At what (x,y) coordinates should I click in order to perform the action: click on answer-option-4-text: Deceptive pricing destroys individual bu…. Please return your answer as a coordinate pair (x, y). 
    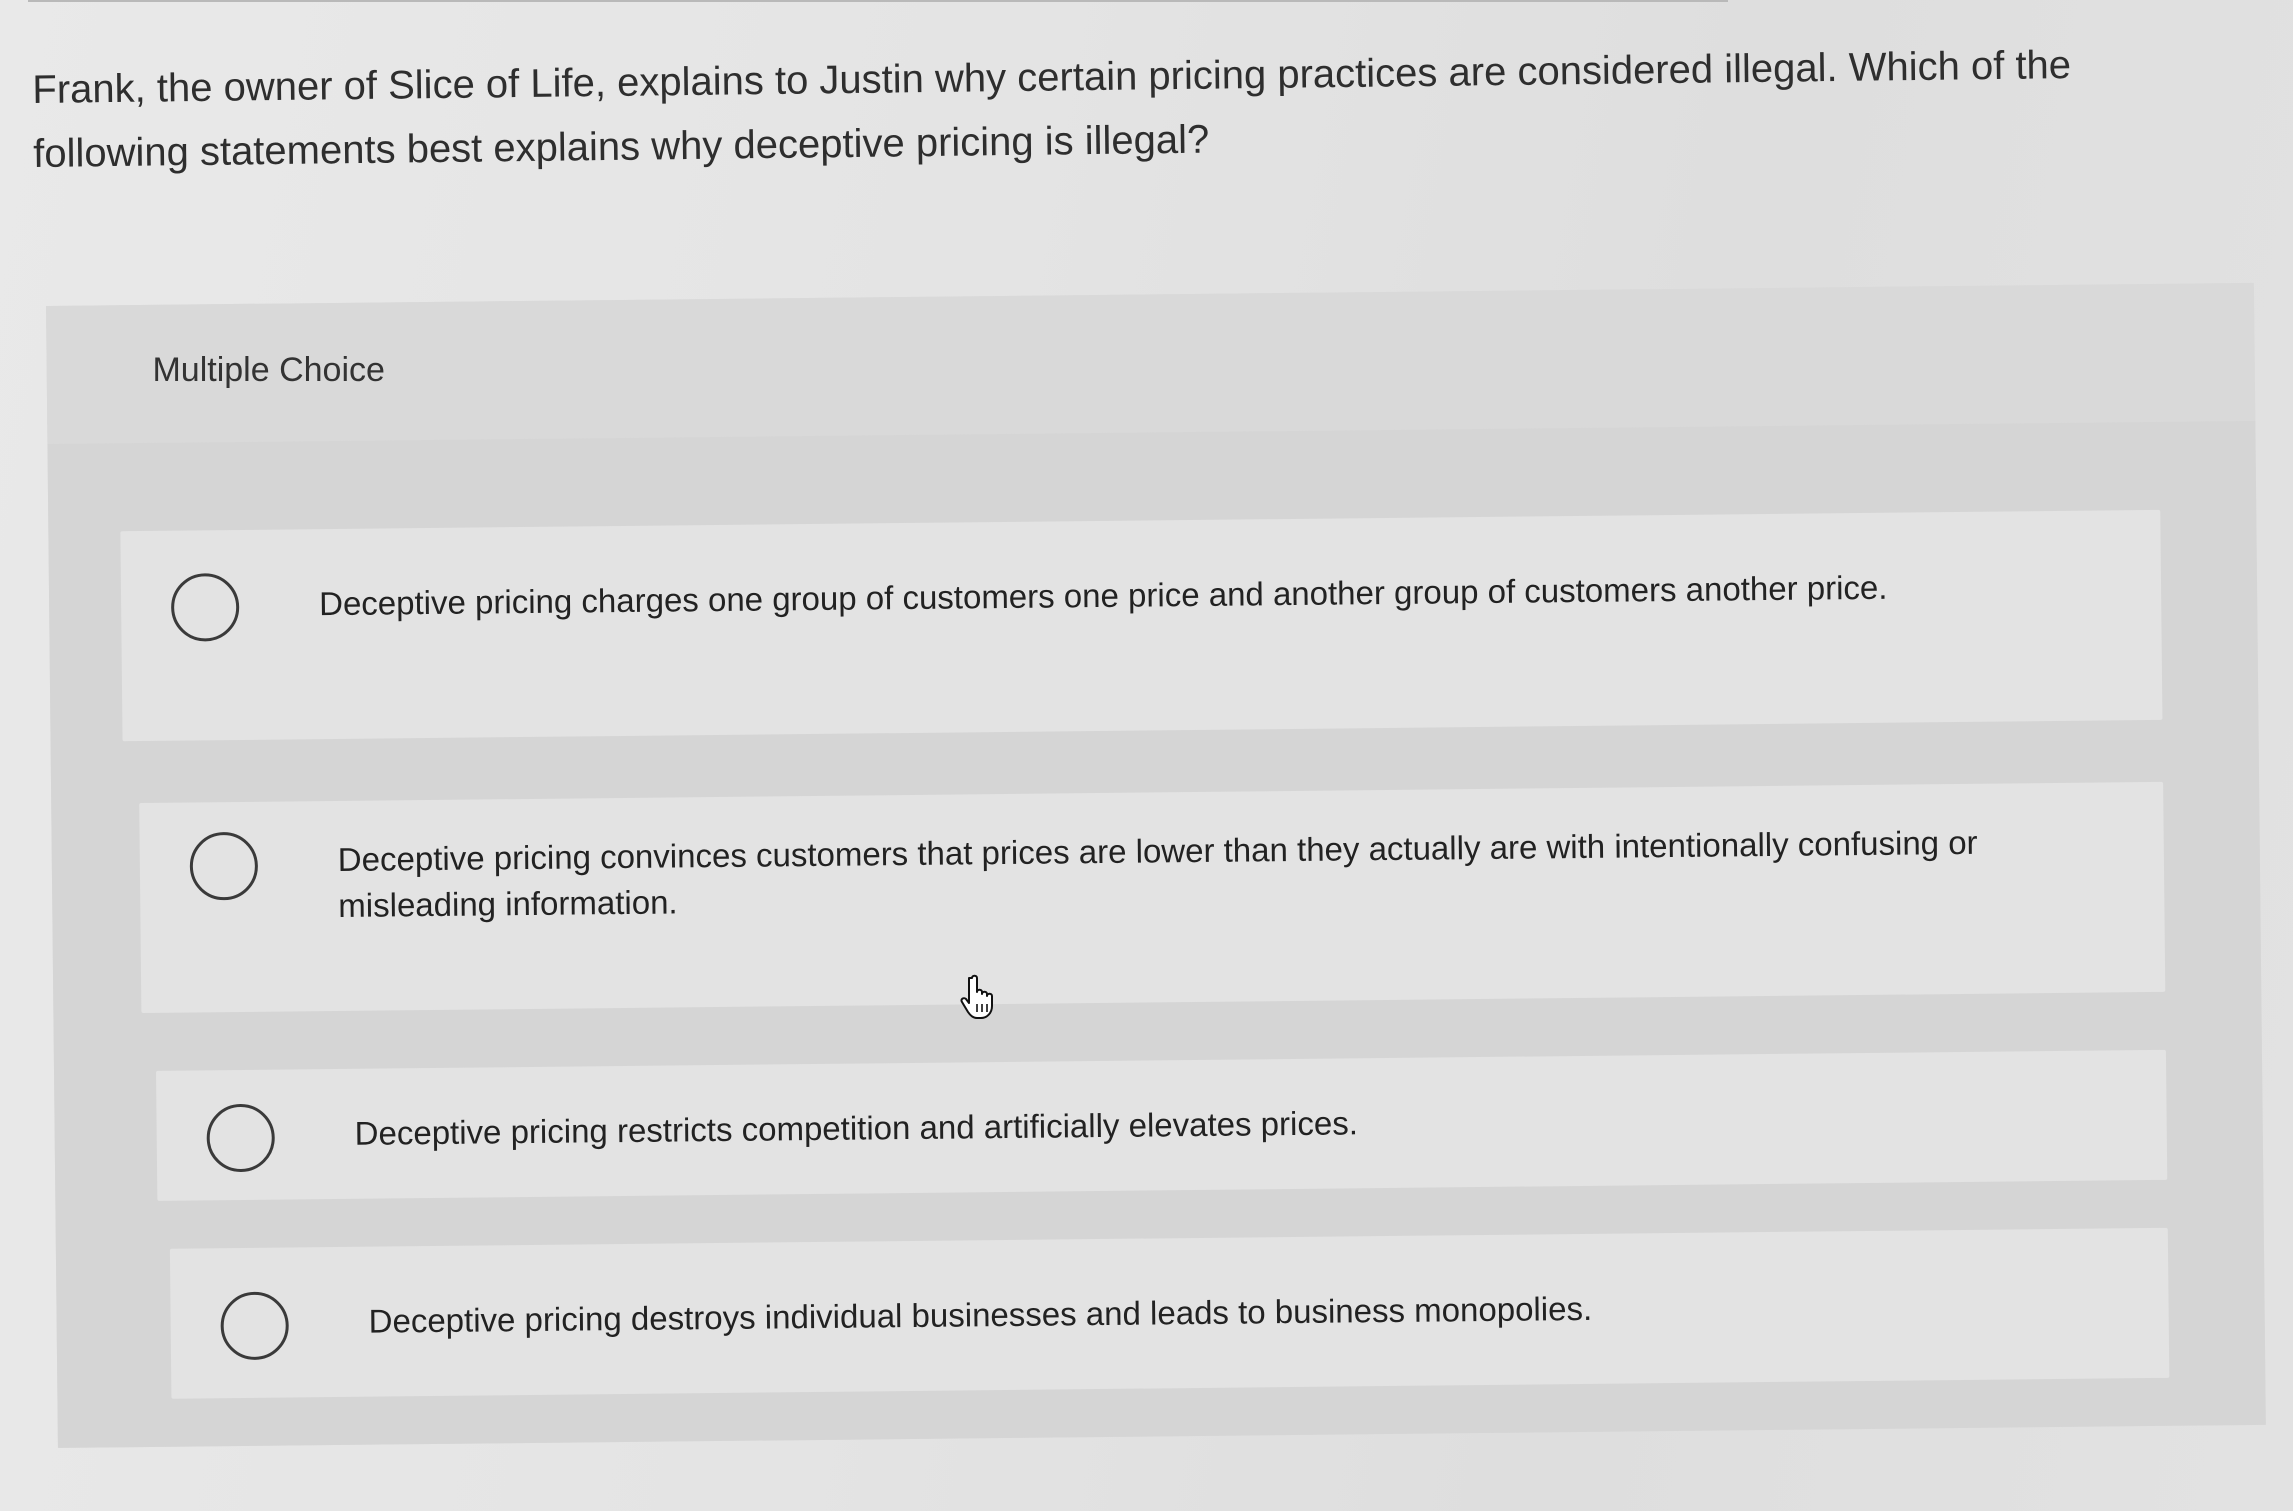
    Looking at the image, I should click on (980, 1314).